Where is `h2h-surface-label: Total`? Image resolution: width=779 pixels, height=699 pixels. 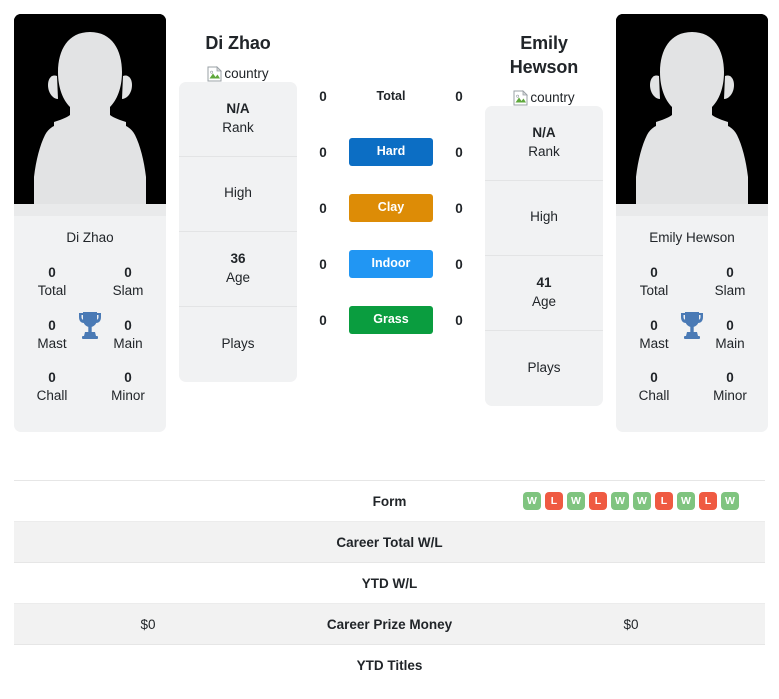
h2h-surface-label: Total is located at coordinates (391, 96).